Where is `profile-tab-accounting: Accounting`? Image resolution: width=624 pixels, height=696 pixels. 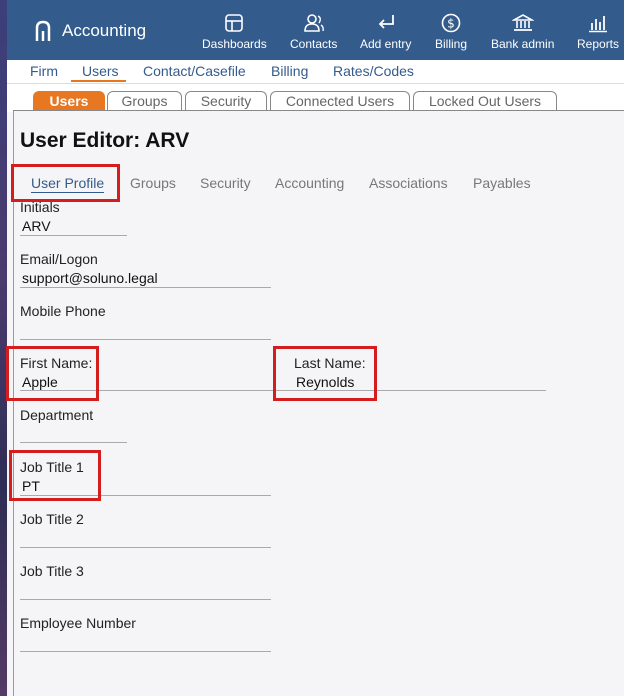 profile-tab-accounting: Accounting is located at coordinates (309, 183).